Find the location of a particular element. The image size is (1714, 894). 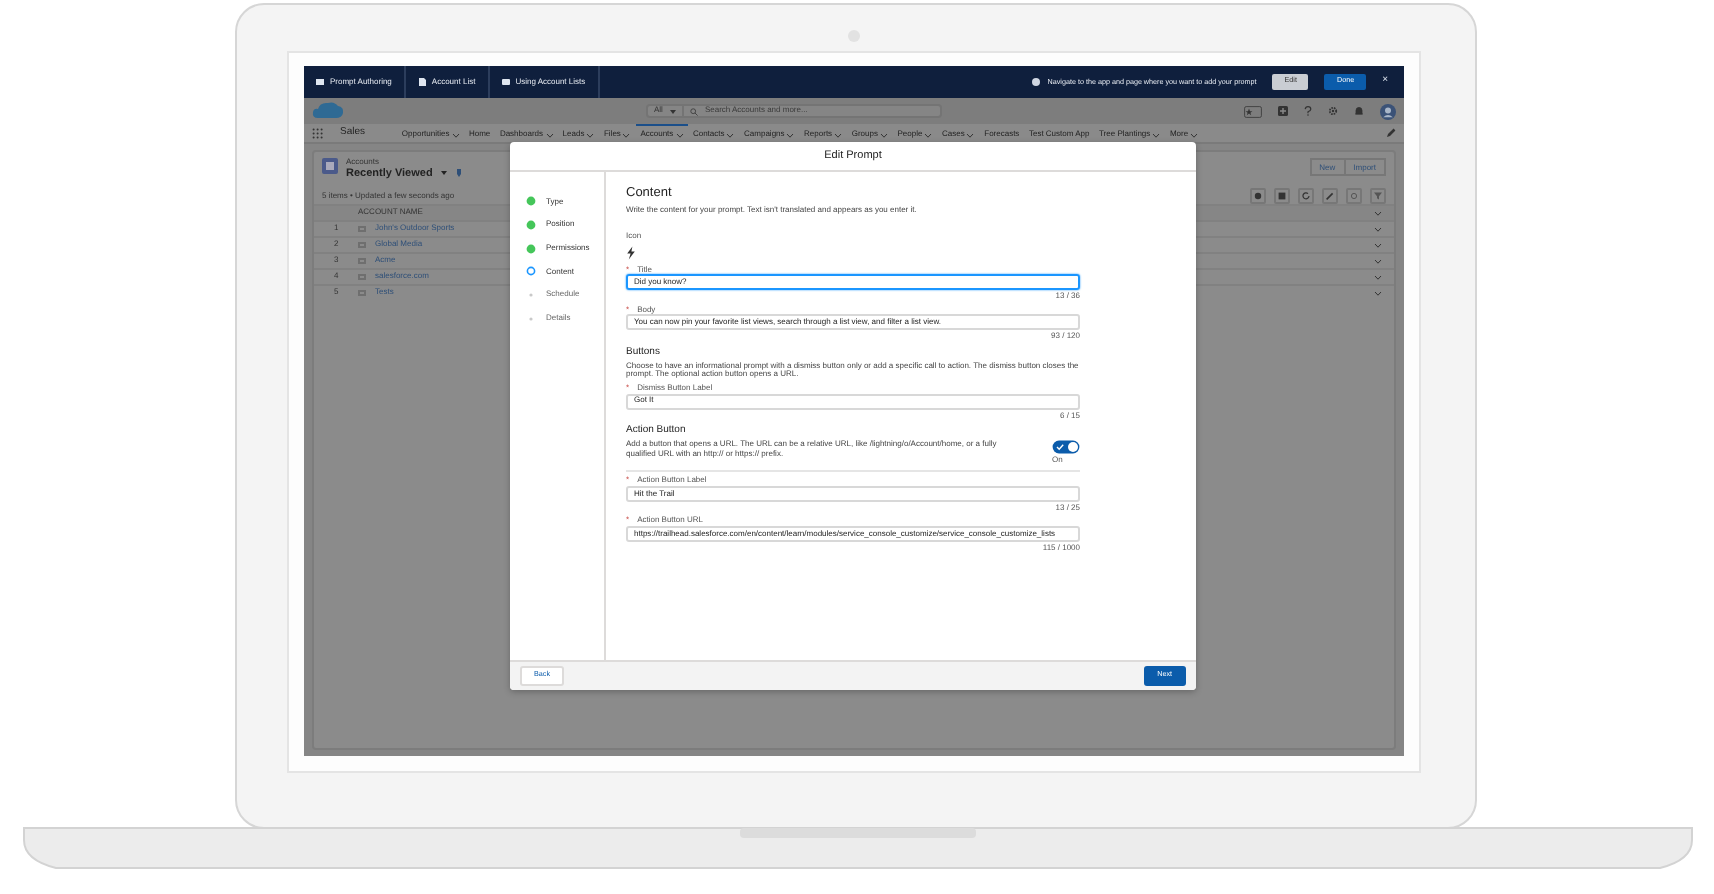

caret-icon is located at coordinates (673, 111).